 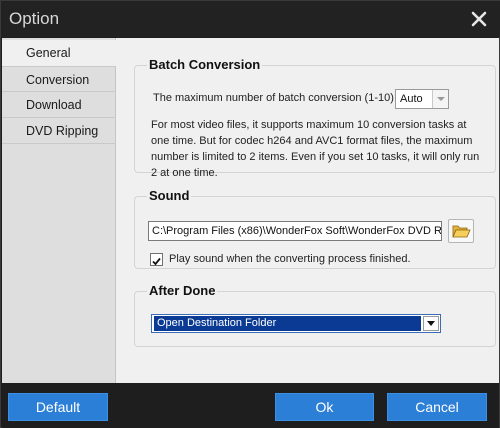 I want to click on sidebar-item-dvd-ripping: DVD Ripping, so click(x=59, y=131).